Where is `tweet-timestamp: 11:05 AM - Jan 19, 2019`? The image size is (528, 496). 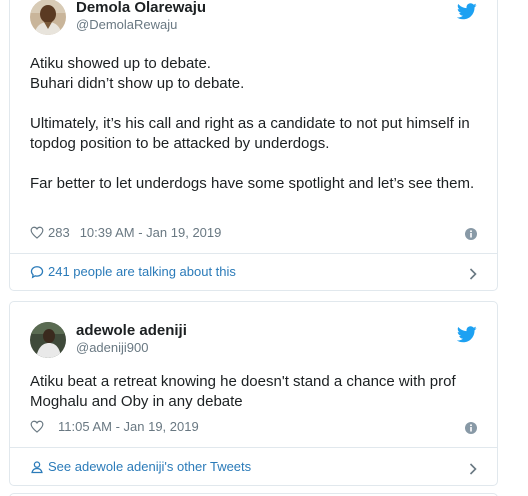 tweet-timestamp: 11:05 AM - Jan 19, 2019 is located at coordinates (128, 426).